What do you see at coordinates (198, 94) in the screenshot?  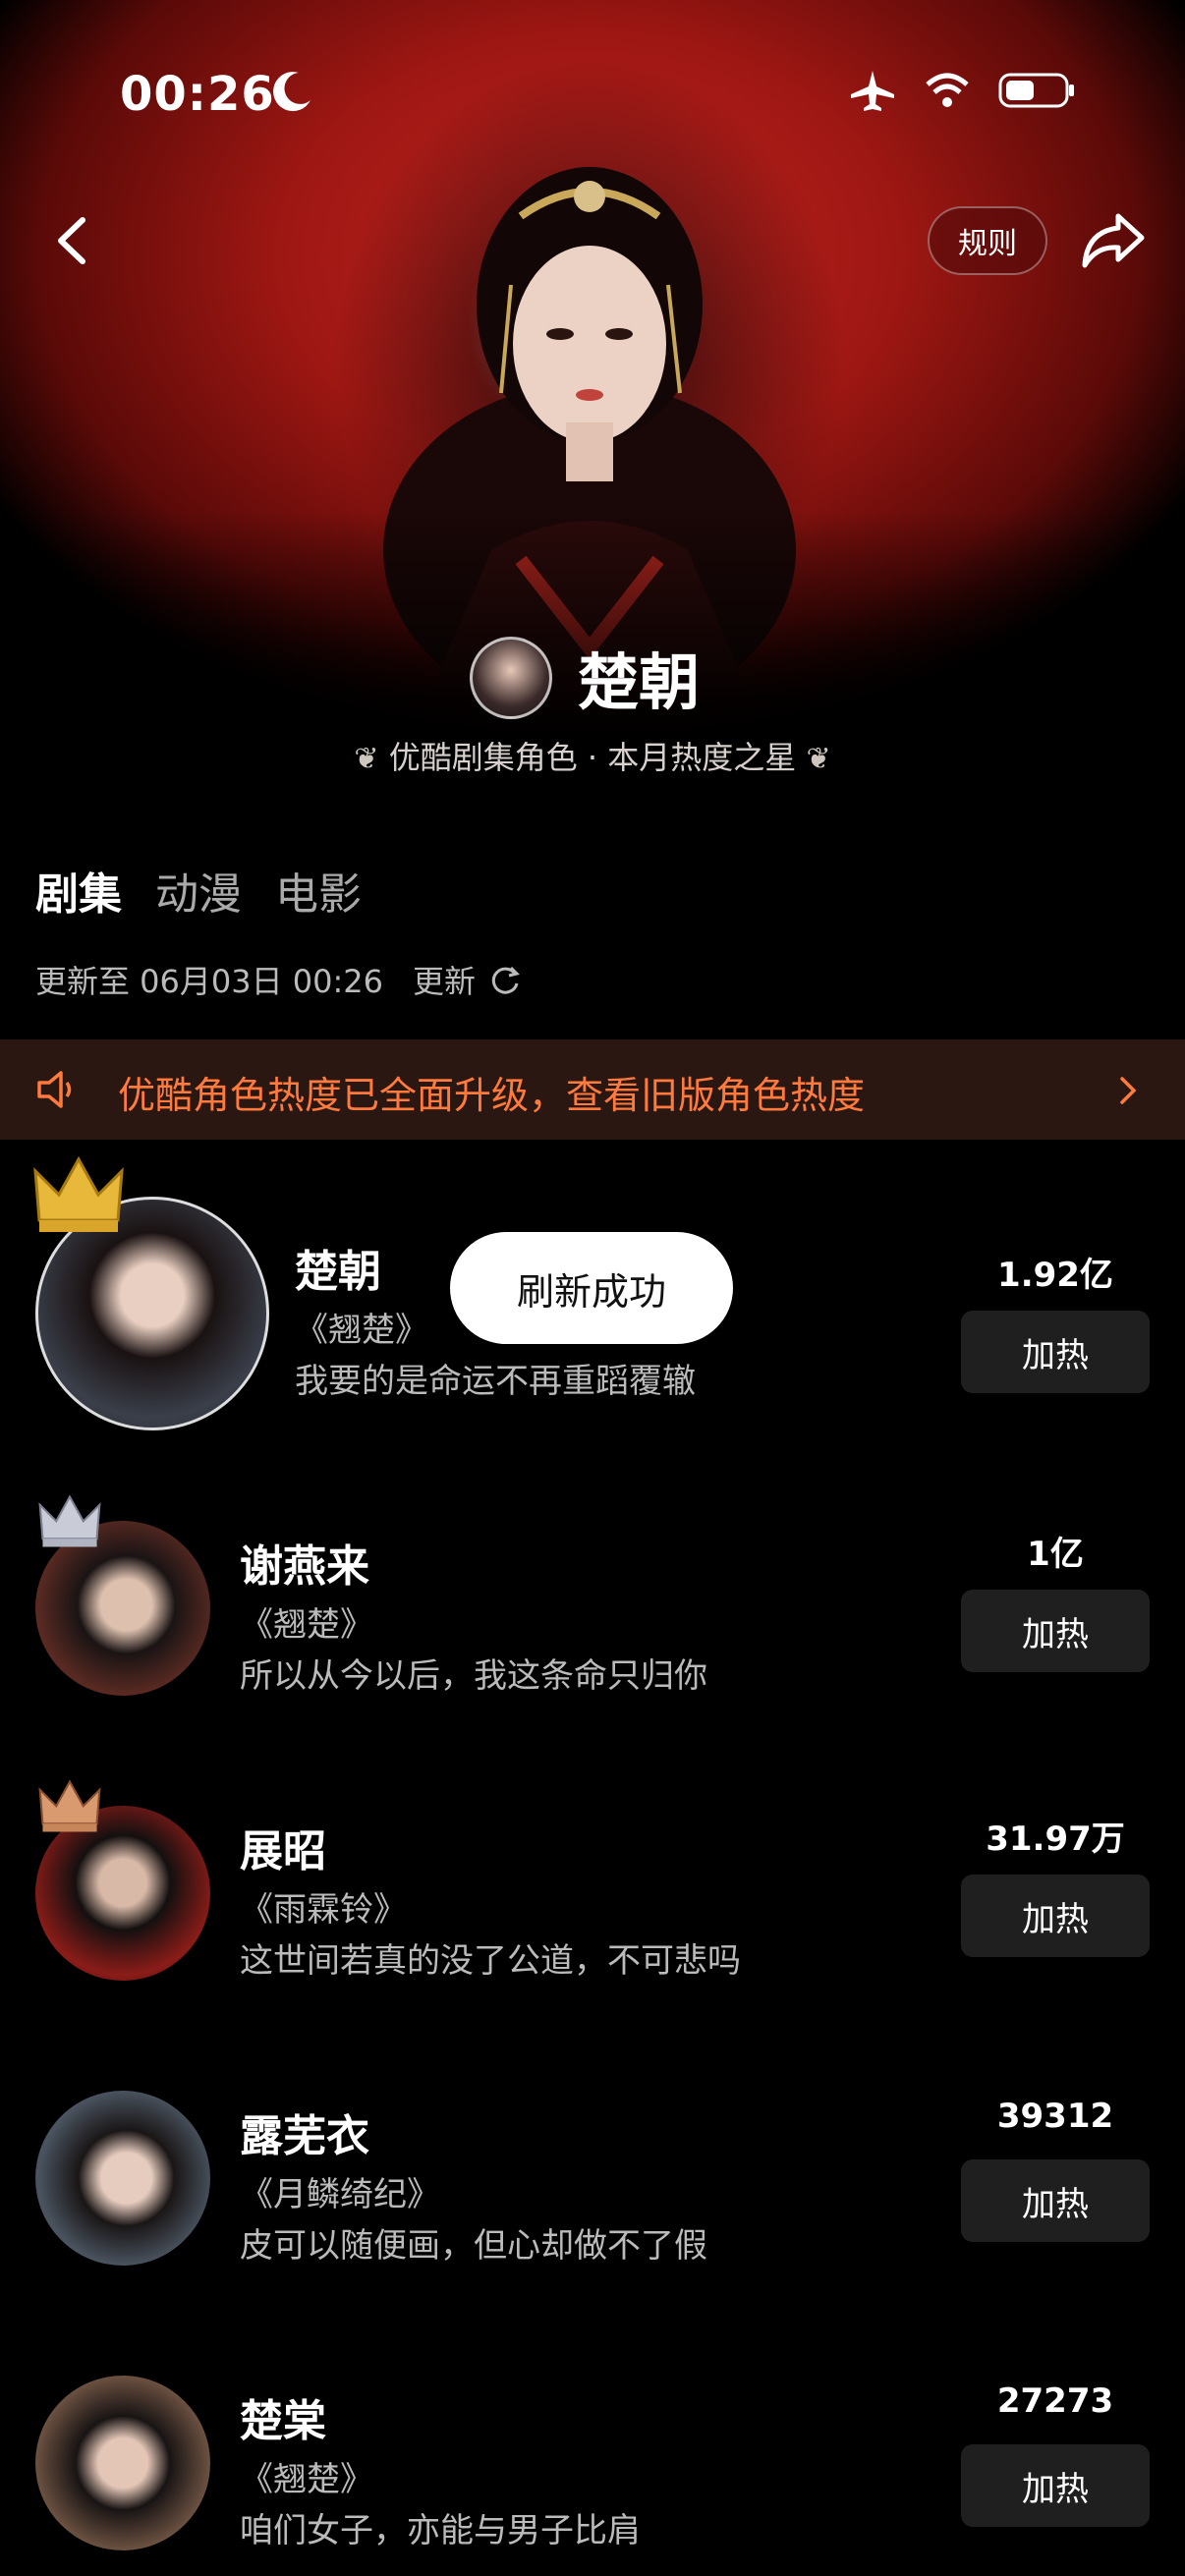 I see `clock: 00:26` at bounding box center [198, 94].